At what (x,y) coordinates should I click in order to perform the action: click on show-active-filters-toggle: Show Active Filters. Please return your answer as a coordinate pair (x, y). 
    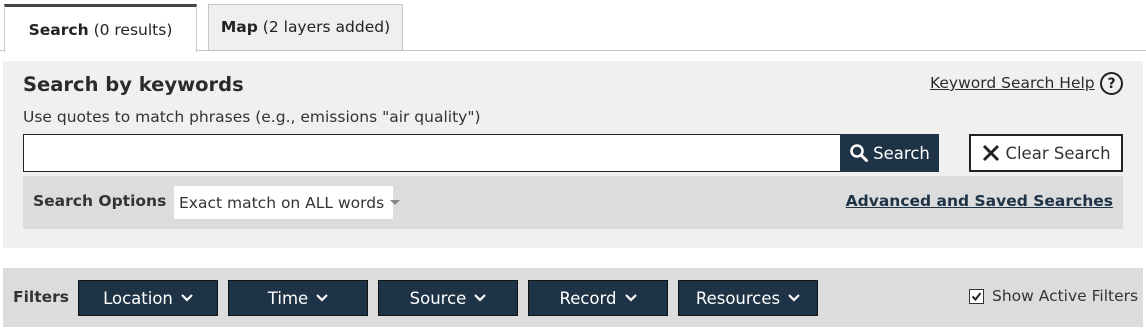
    Looking at the image, I should click on (1053, 296).